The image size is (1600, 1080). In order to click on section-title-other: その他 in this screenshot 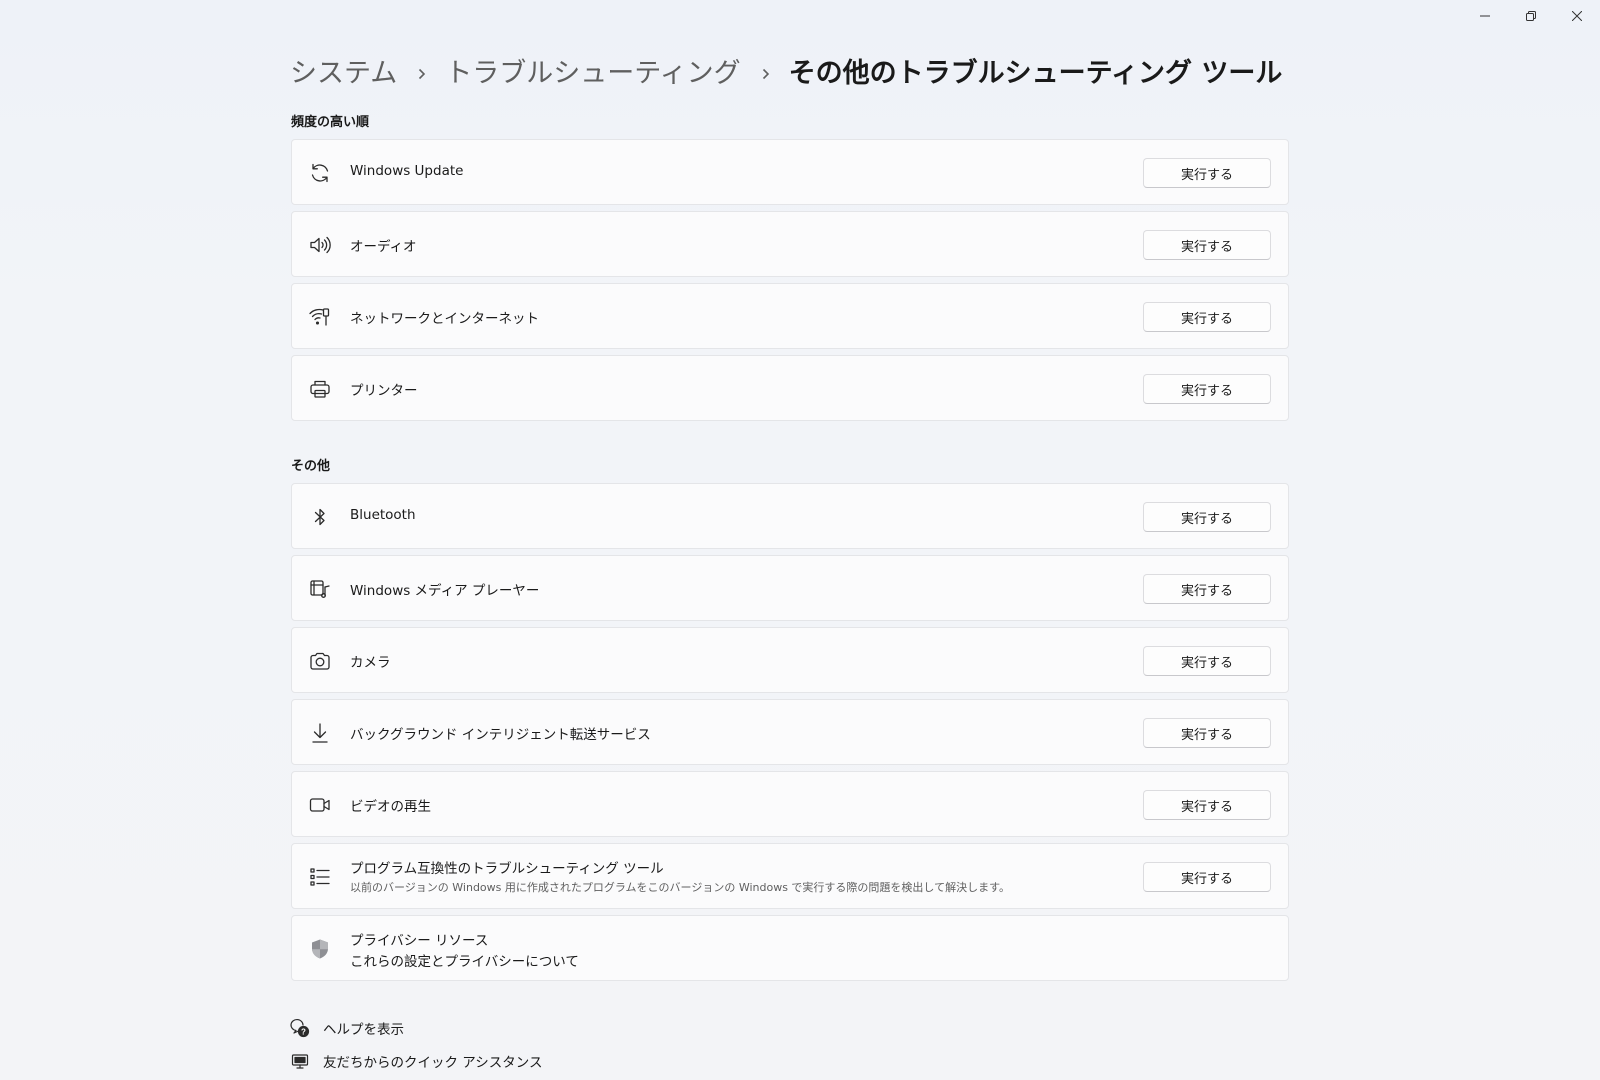, I will do `click(311, 466)`.